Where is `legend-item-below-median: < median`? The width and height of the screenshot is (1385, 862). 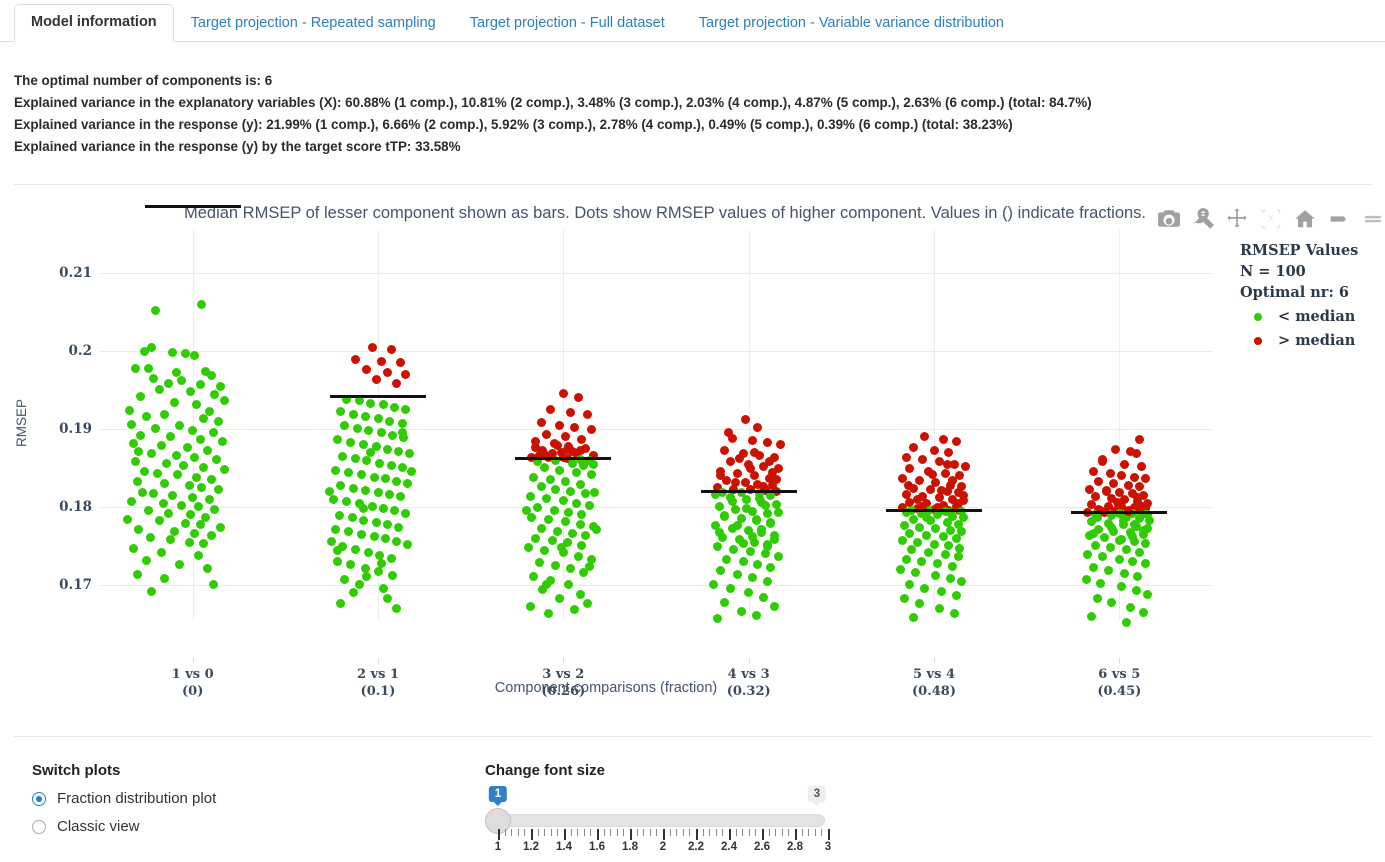 legend-item-below-median: < median is located at coordinates (1310, 316).